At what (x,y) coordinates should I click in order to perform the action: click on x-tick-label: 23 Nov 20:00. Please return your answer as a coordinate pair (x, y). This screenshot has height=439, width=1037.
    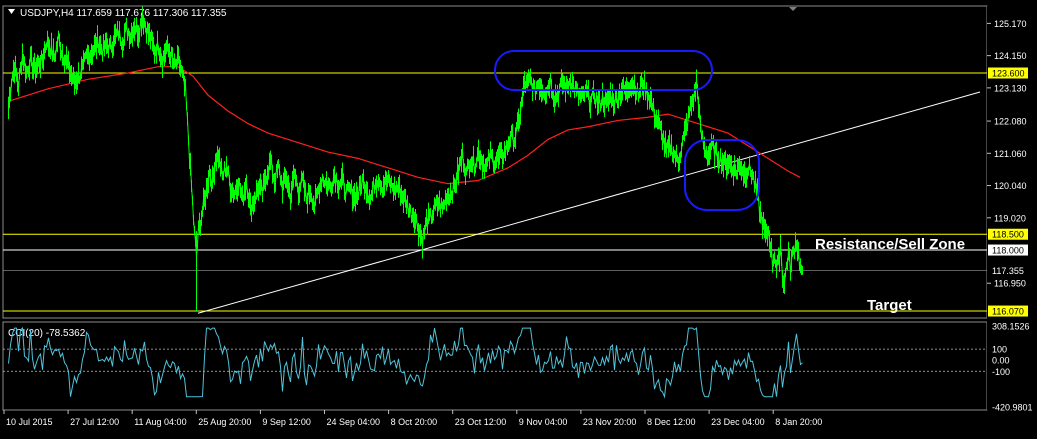
    Looking at the image, I should click on (610, 422).